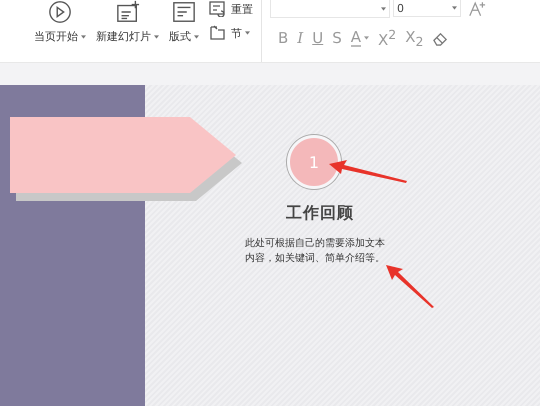 The image size is (540, 406). What do you see at coordinates (411, 287) in the screenshot?
I see `annotation-arrow` at bounding box center [411, 287].